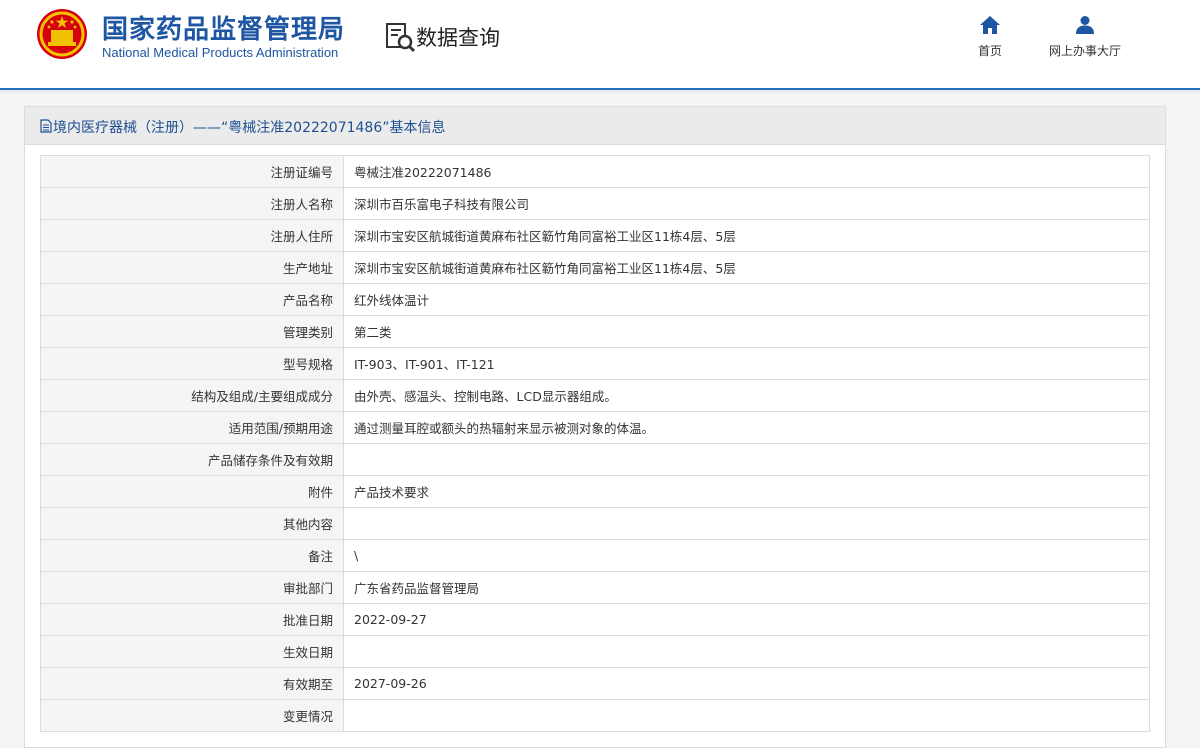 The width and height of the screenshot is (1200, 748). I want to click on national-emblem-icon, so click(62, 34).